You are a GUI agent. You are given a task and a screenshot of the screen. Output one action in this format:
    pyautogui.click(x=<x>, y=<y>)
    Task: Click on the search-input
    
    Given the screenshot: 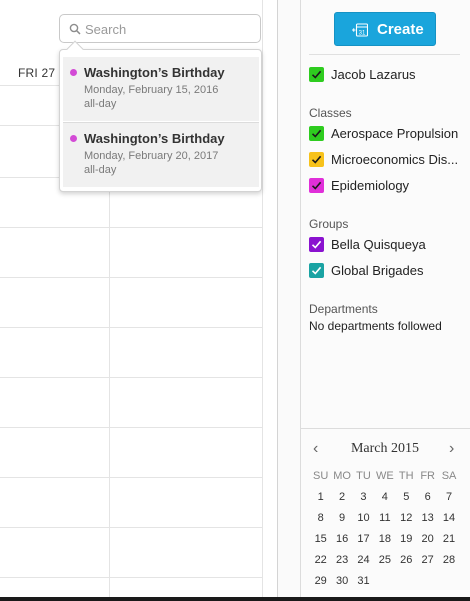 What is the action you would take?
    pyautogui.click(x=170, y=29)
    